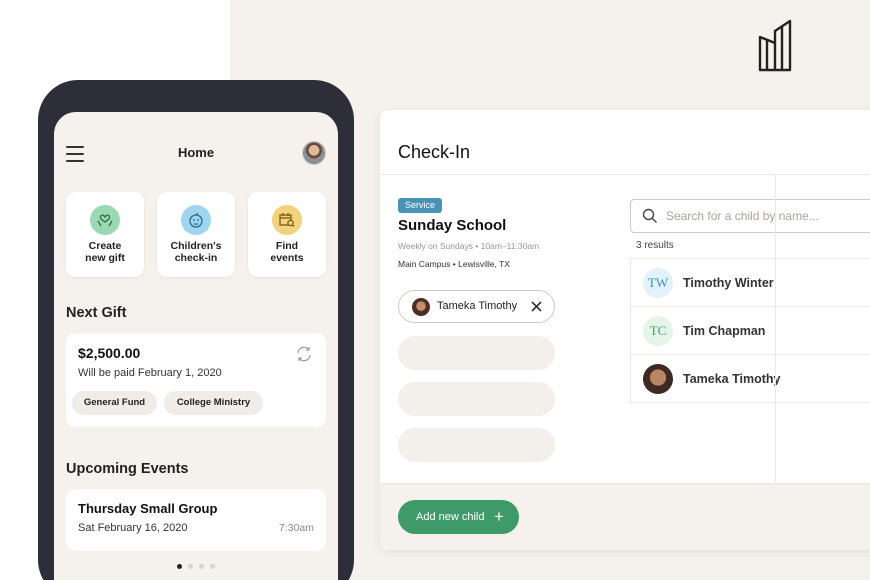 This screenshot has height=580, width=870. I want to click on panel-title: Check-In, so click(434, 152).